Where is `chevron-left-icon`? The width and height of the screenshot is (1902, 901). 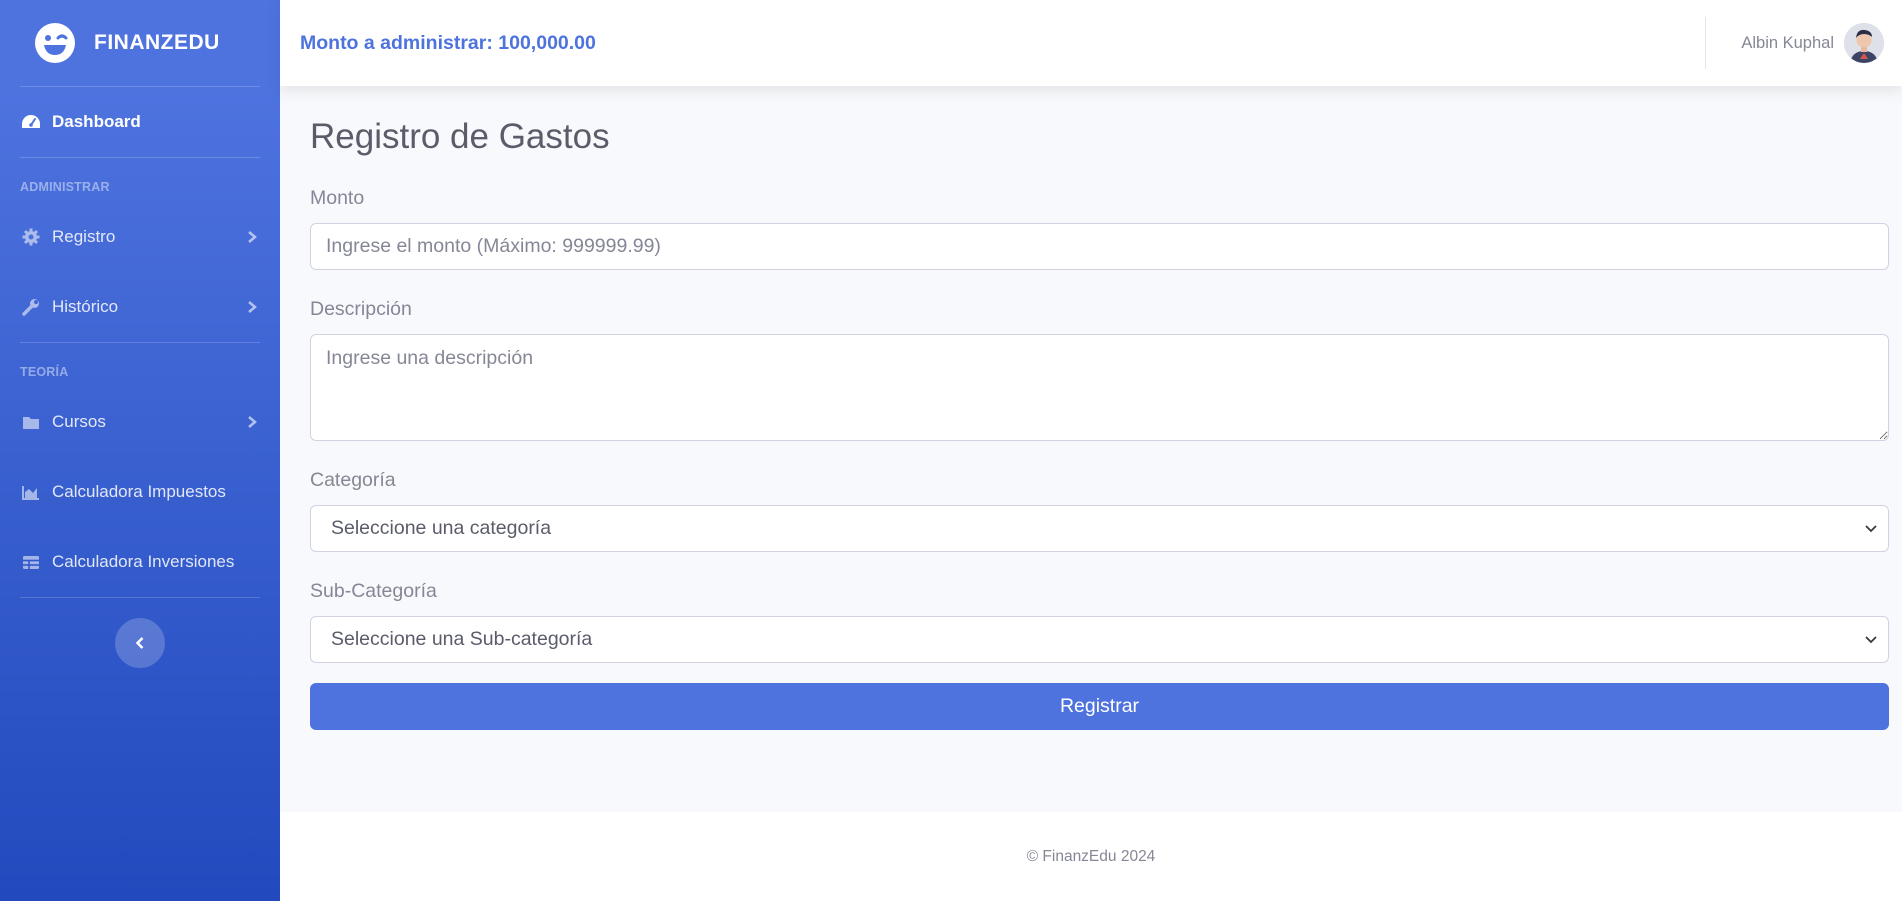
chevron-left-icon is located at coordinates (139, 643).